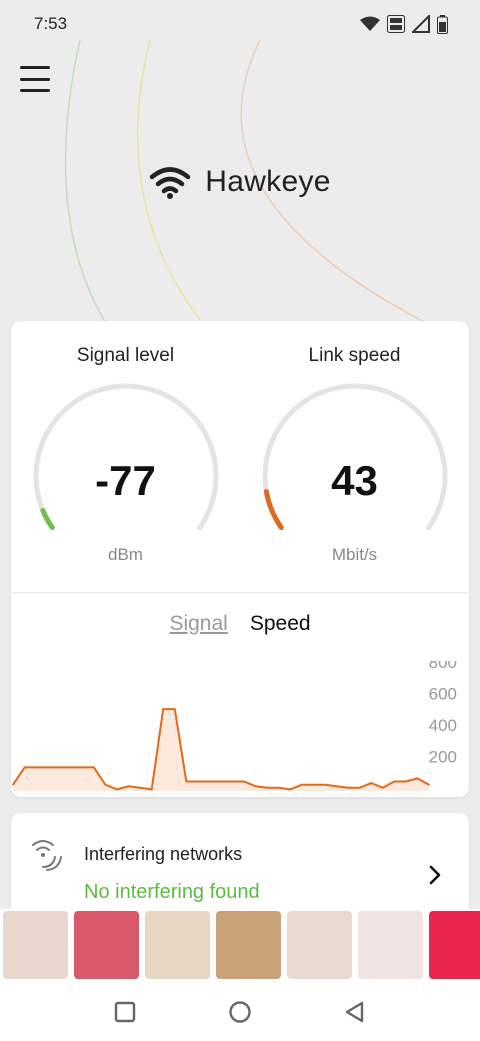 The height and width of the screenshot is (1041, 480). I want to click on speed-gauge: Link speed 43 Mbit/s, so click(354, 456).